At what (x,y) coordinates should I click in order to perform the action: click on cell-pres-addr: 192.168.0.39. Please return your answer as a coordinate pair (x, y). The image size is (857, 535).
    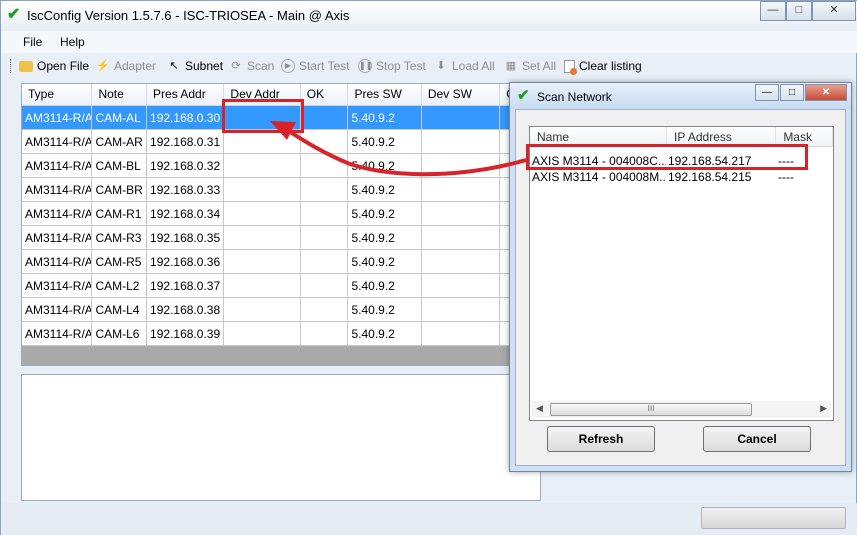
    Looking at the image, I should click on (186, 334).